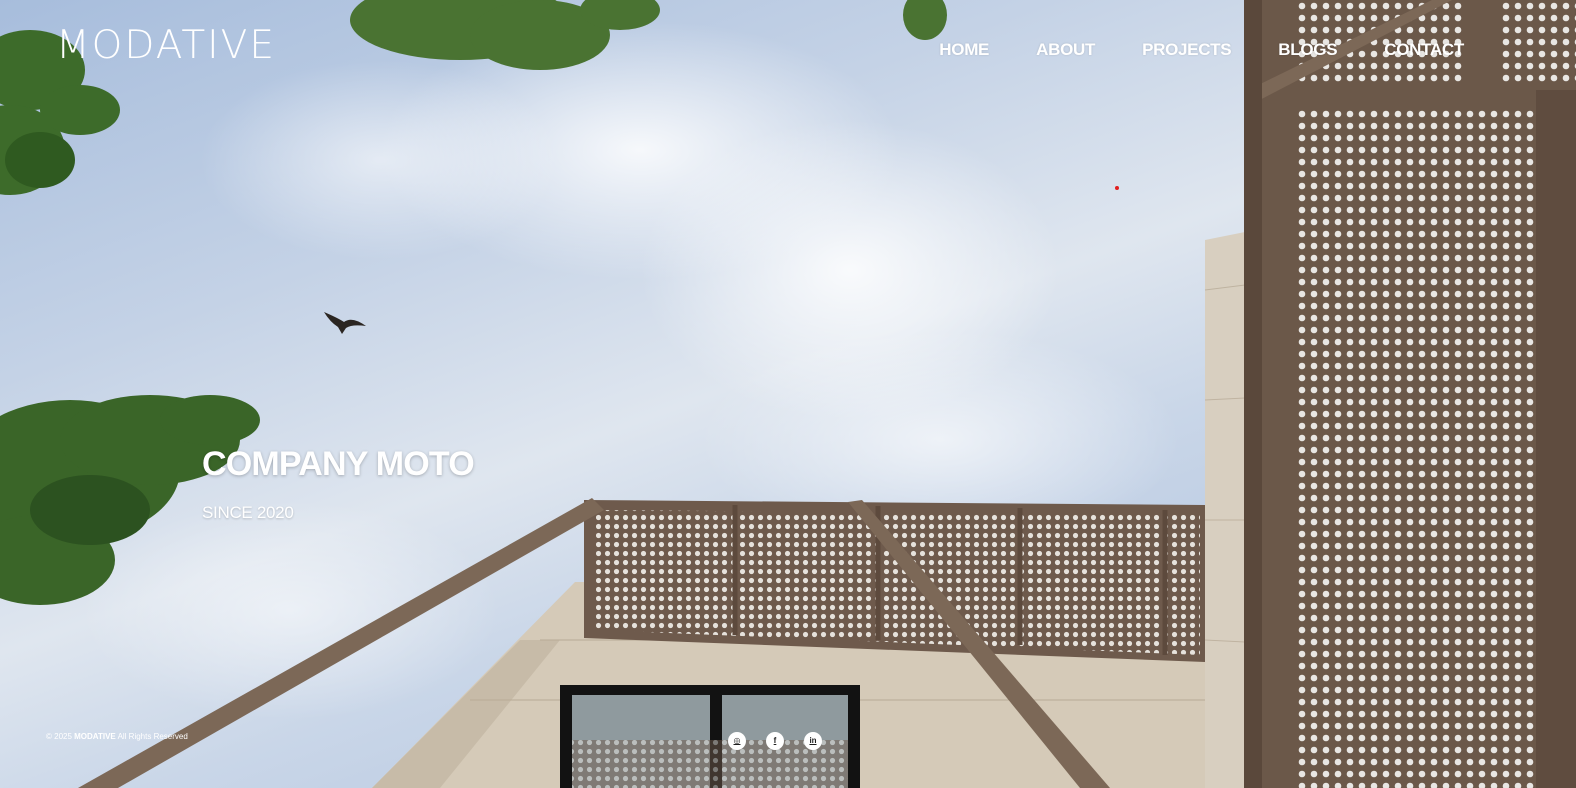  I want to click on main-nav: HOME ABOUT PROJECTS BLOGS CONTACT, so click(1201, 50).